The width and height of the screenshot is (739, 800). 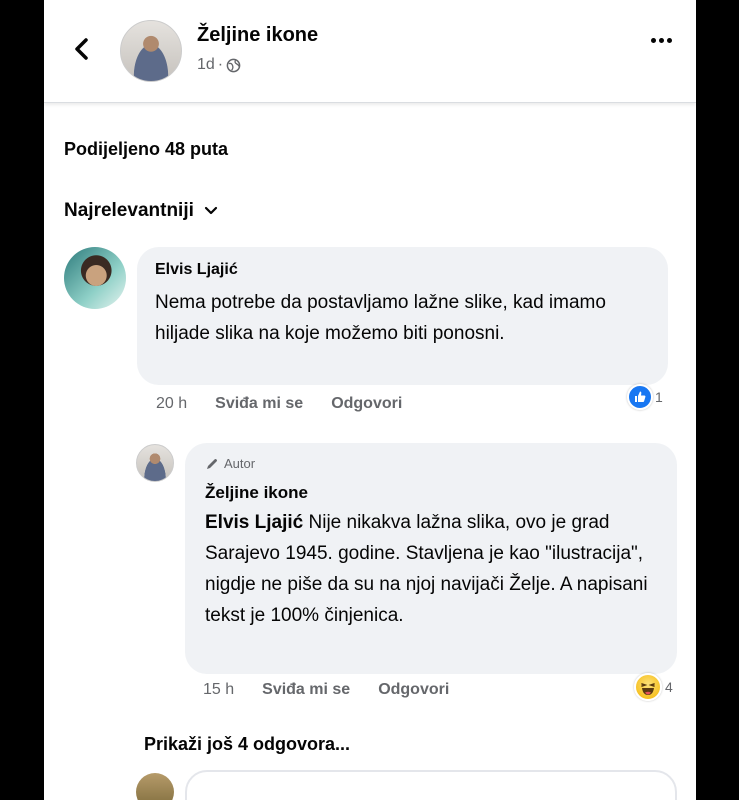 I want to click on author-badge-label: Autor, so click(x=240, y=463).